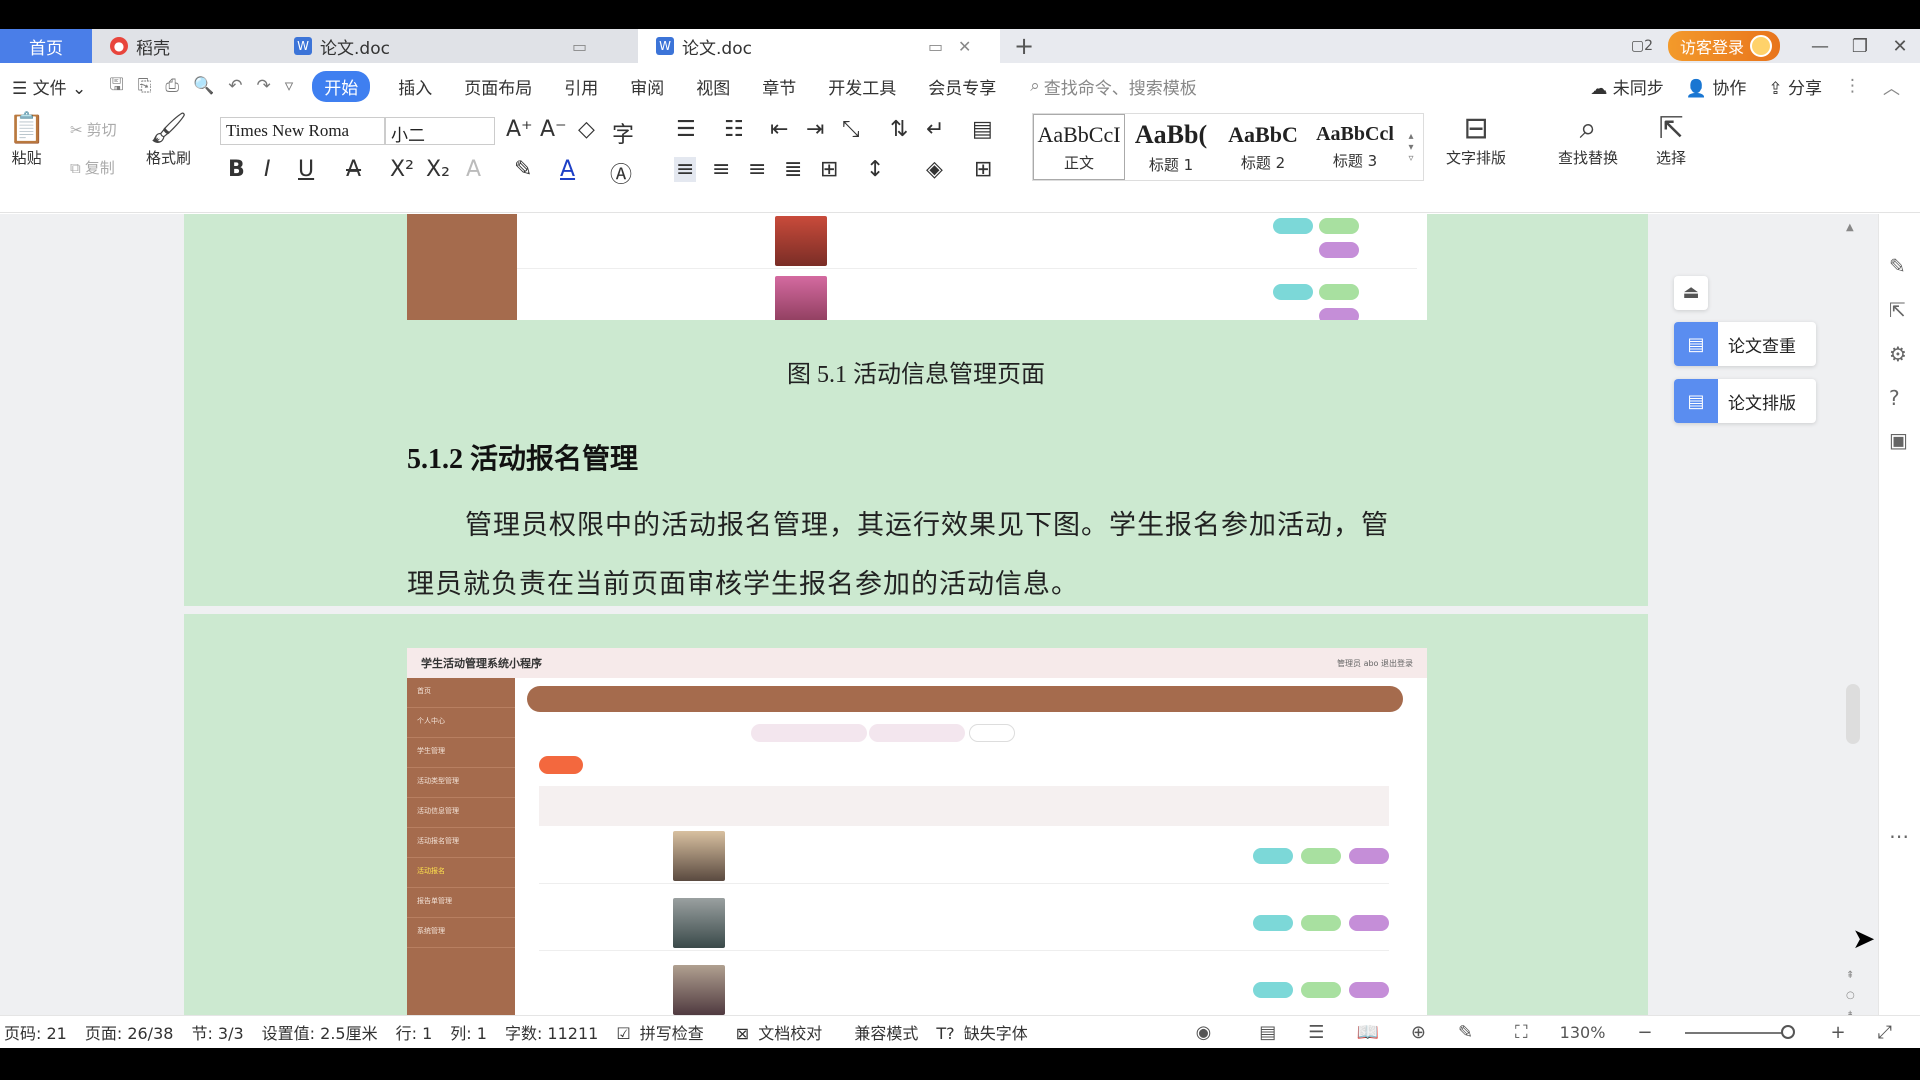 Image resolution: width=1920 pixels, height=1080 pixels. What do you see at coordinates (235, 86) in the screenshot?
I see `undo-icon: ↶` at bounding box center [235, 86].